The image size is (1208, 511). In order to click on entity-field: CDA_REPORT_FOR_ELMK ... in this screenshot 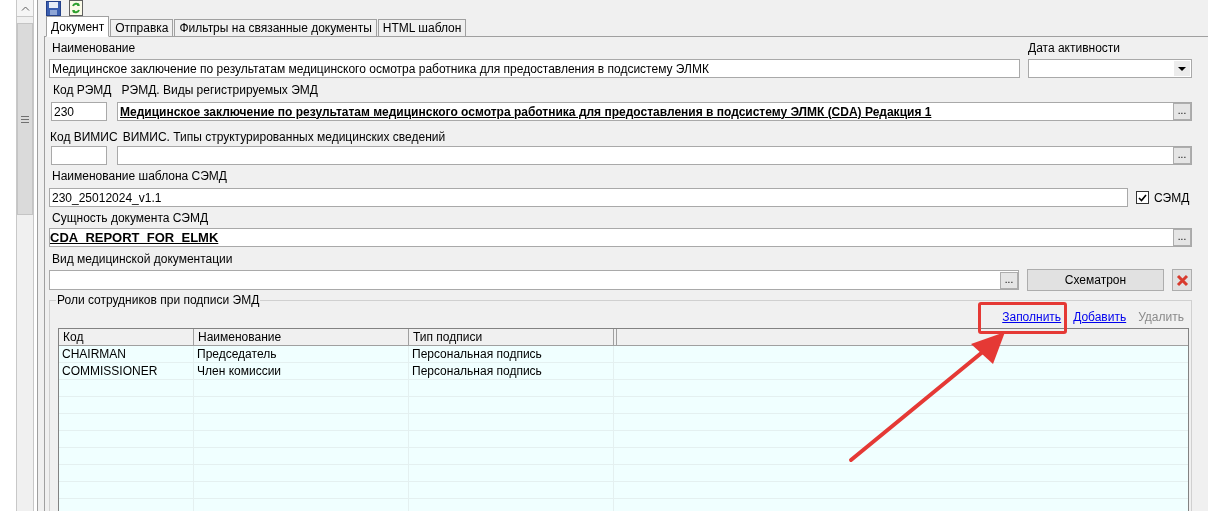, I will do `click(620, 237)`.